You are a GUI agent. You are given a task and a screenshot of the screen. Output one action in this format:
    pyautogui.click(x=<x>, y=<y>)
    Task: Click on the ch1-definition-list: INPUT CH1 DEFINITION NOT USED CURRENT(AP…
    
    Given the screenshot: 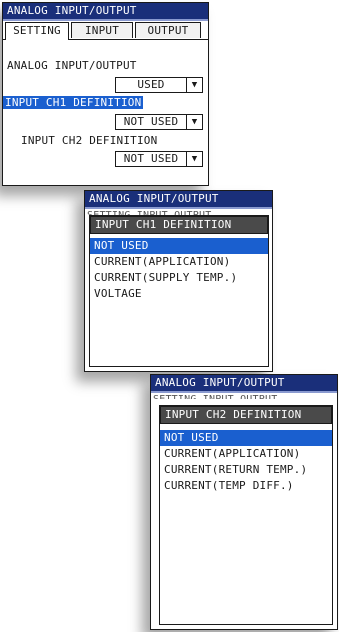 What is the action you would take?
    pyautogui.click(x=179, y=291)
    